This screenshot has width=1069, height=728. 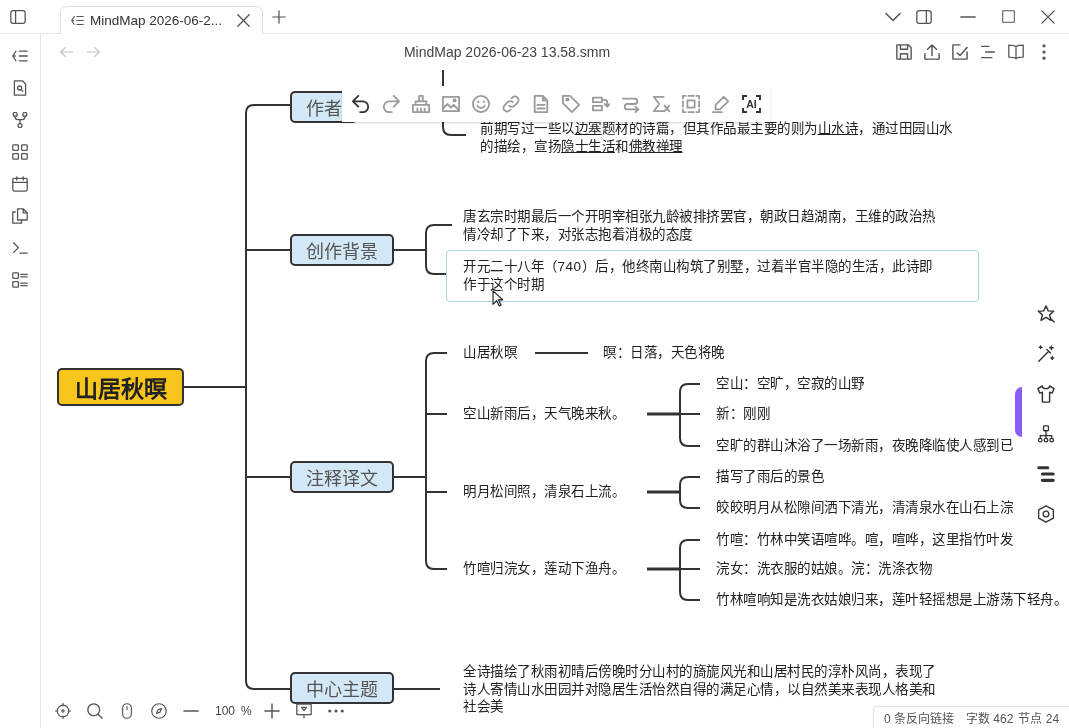 What do you see at coordinates (790, 384) in the screenshot?
I see `topic-text: 空山：空旷，空寂的山野` at bounding box center [790, 384].